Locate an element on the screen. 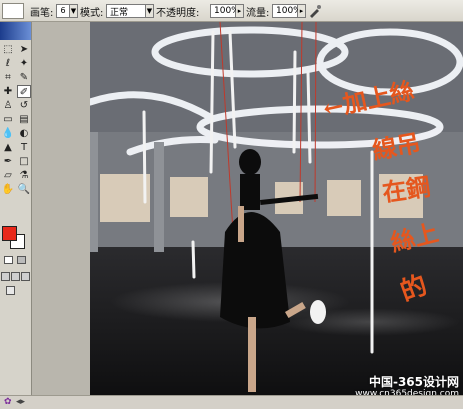  dodge-tool-icon: ◐ is located at coordinates (24, 133).